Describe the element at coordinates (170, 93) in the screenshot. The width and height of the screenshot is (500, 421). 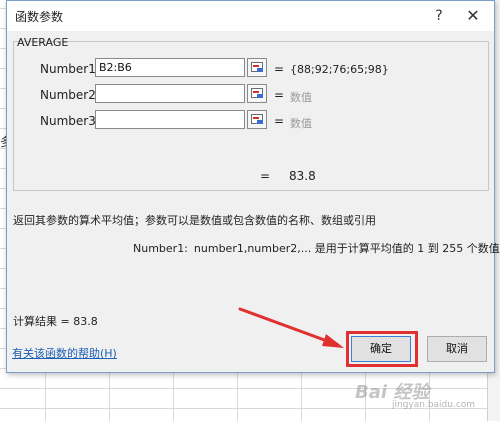
I see `arg-input-number2` at that location.